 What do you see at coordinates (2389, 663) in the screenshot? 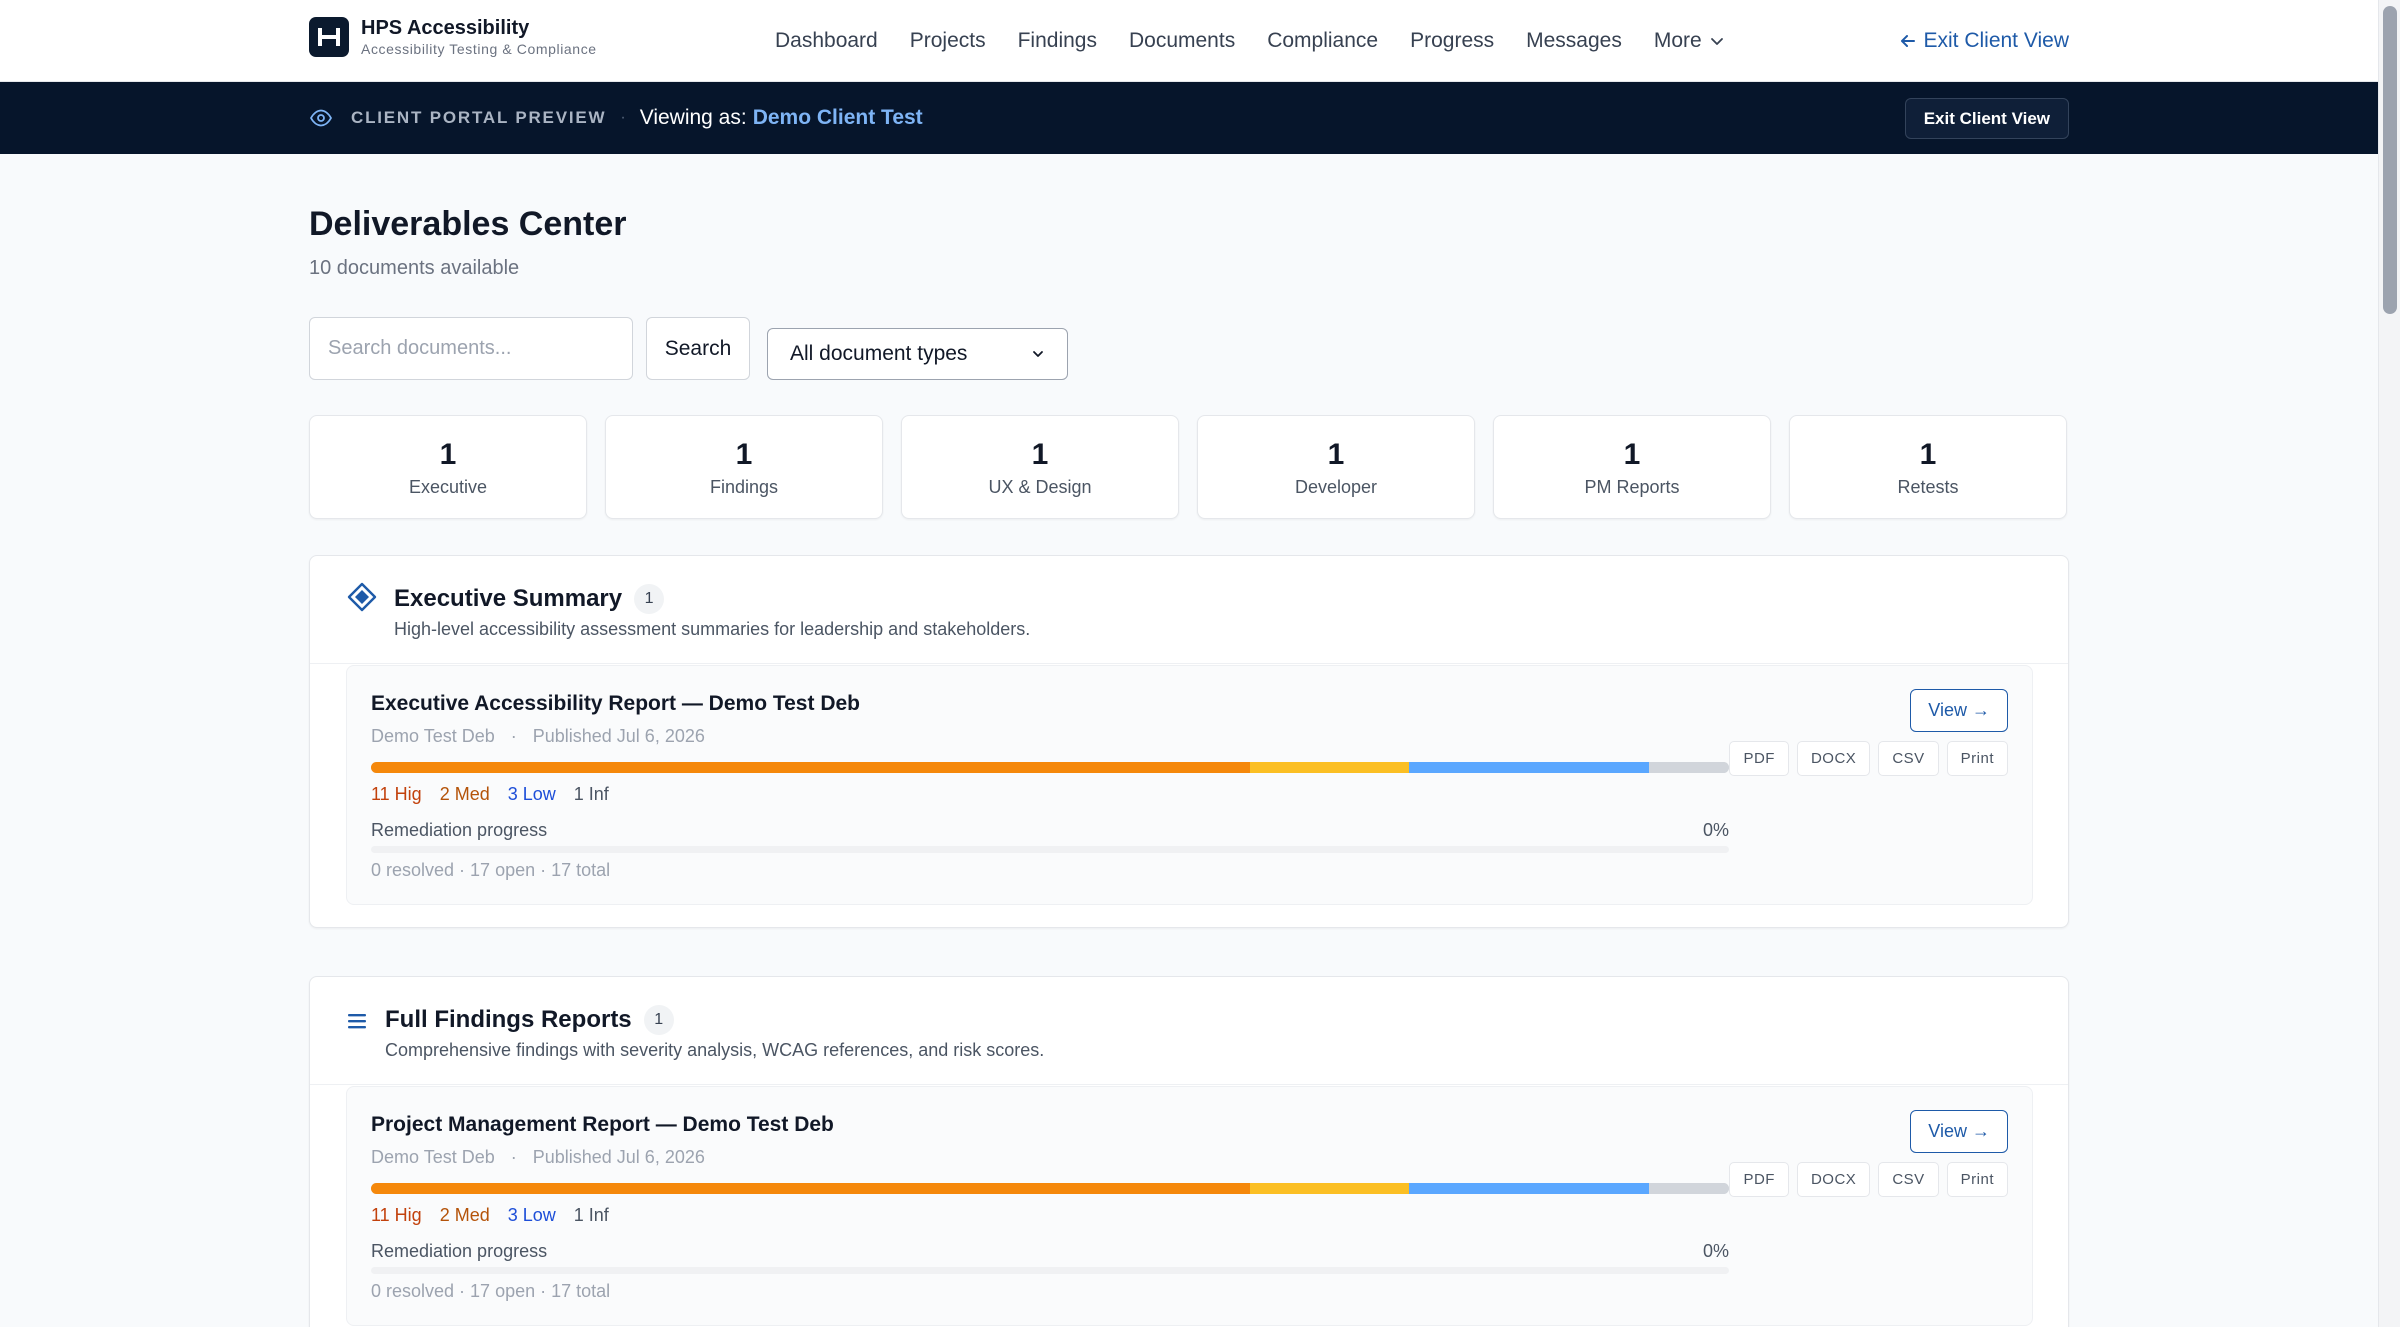
I see `page-scrollbar` at bounding box center [2389, 663].